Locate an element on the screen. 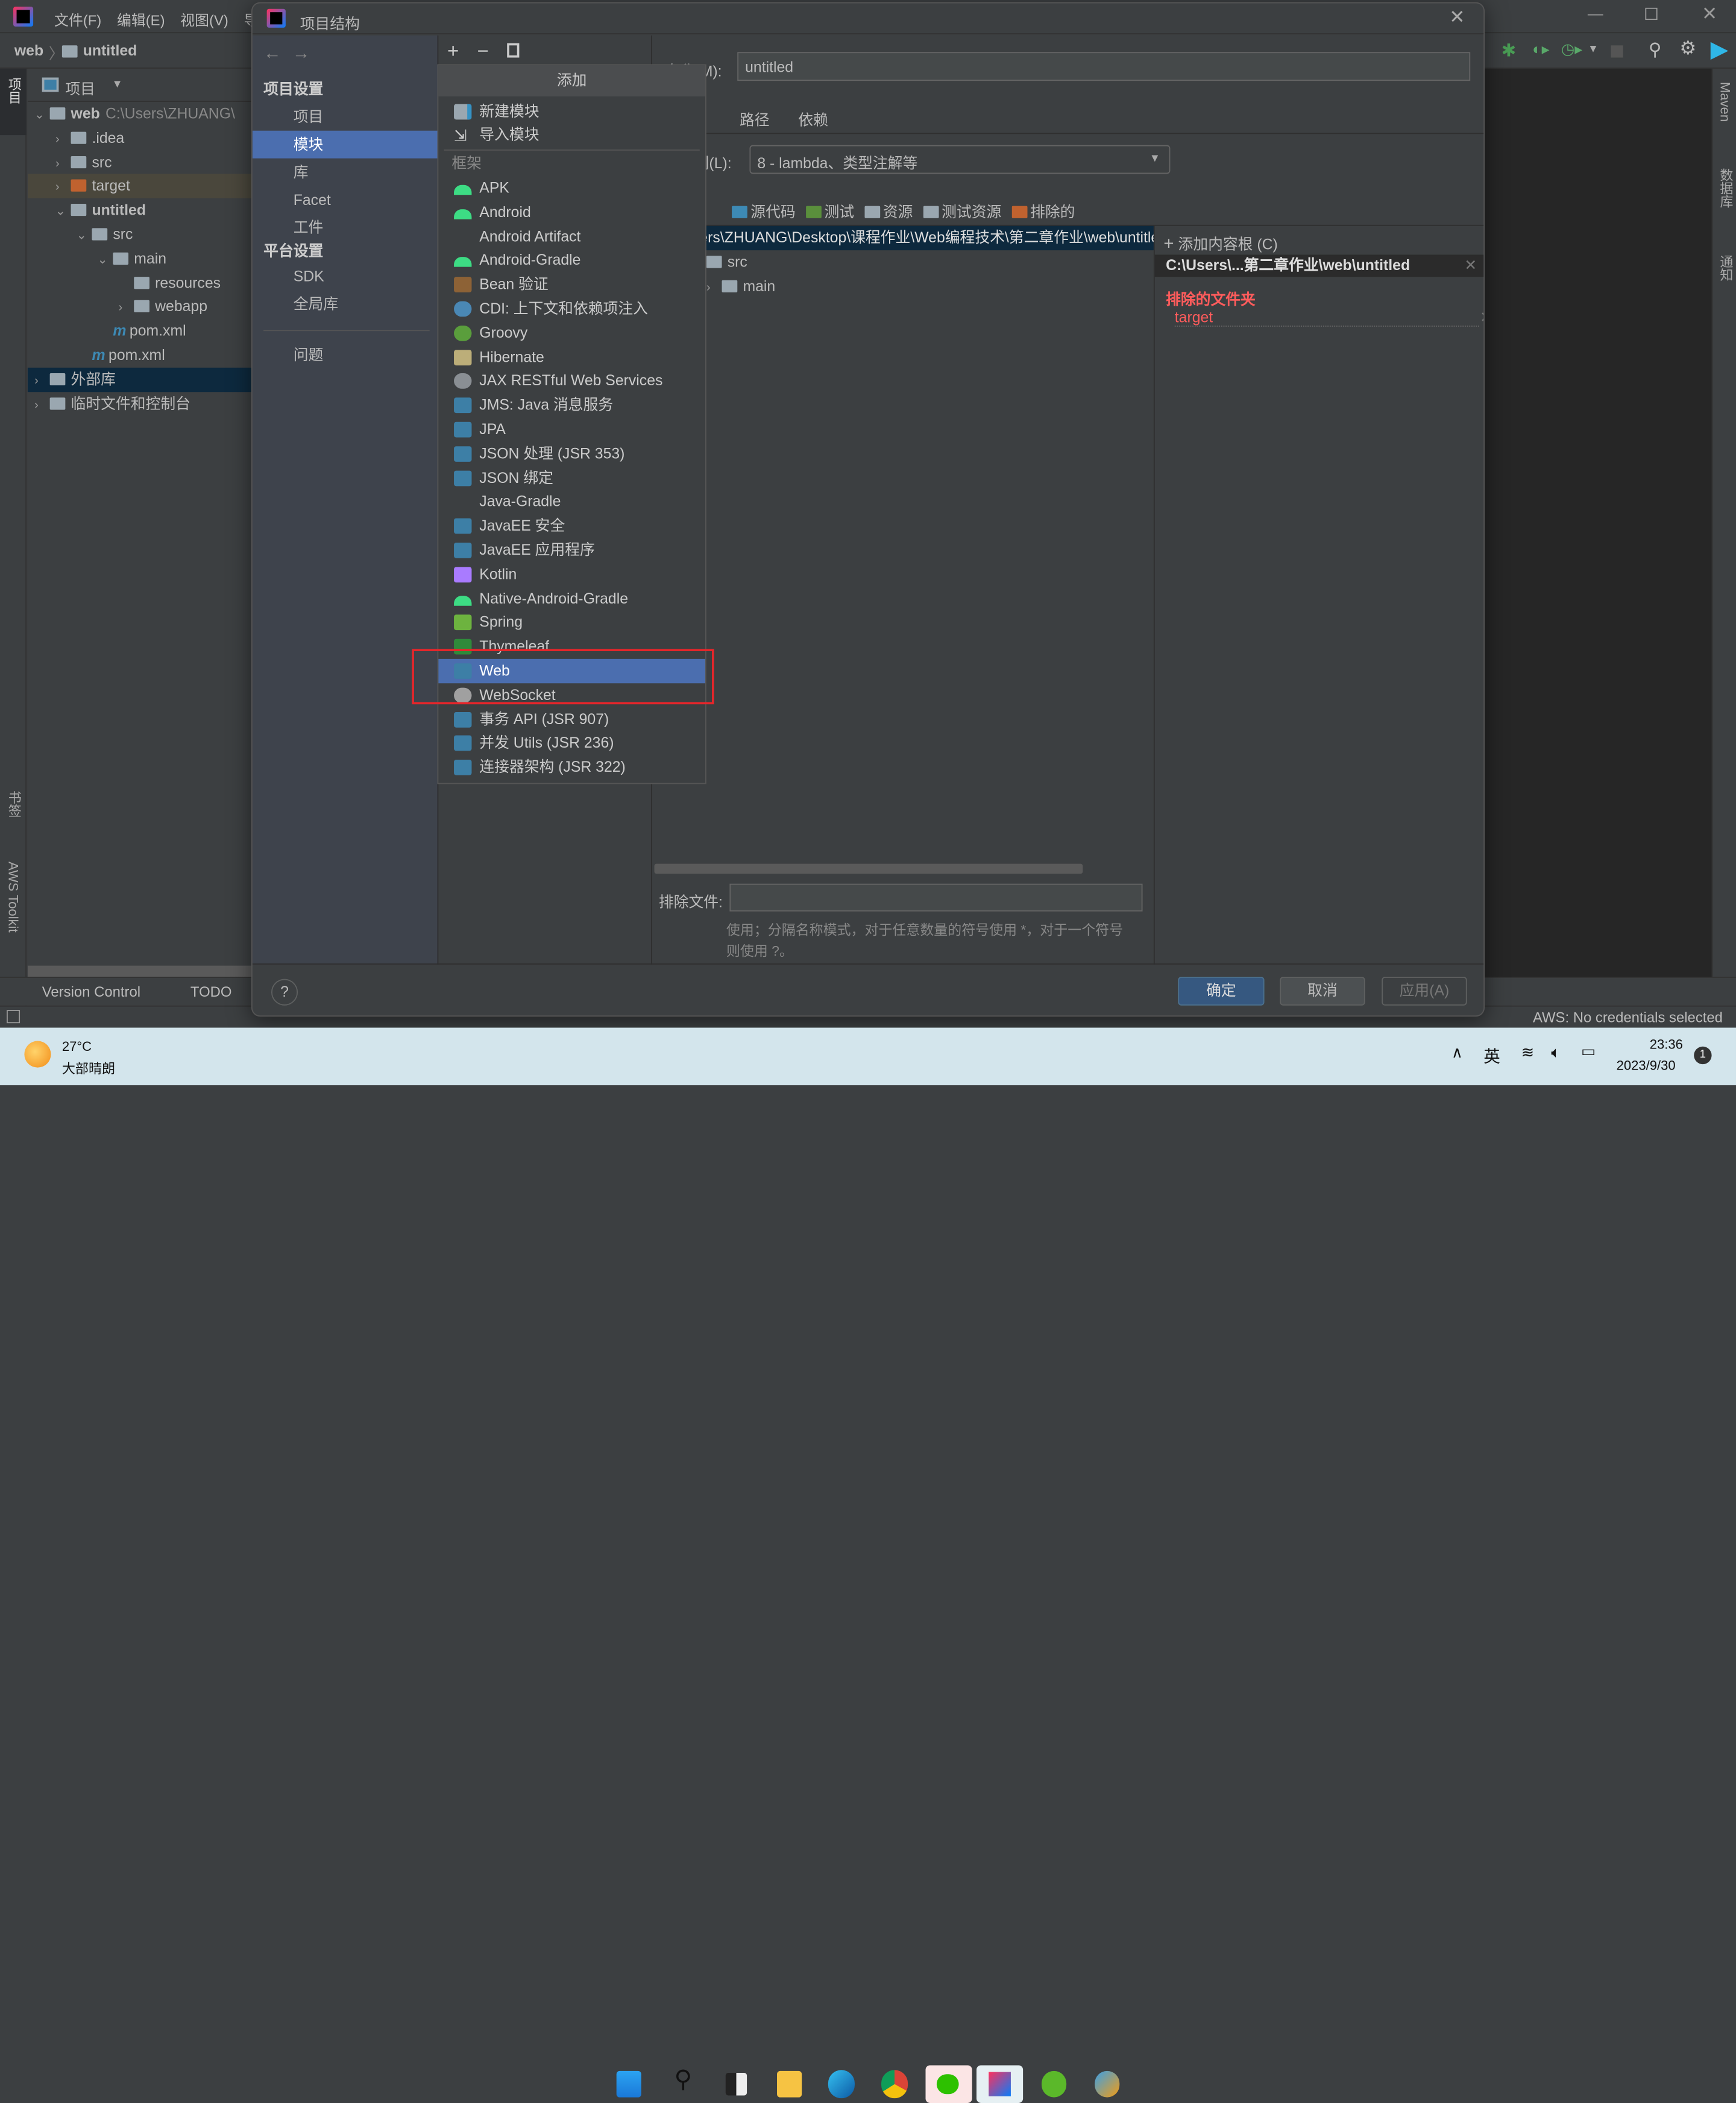  forward-button: → is located at coordinates (301, 54).